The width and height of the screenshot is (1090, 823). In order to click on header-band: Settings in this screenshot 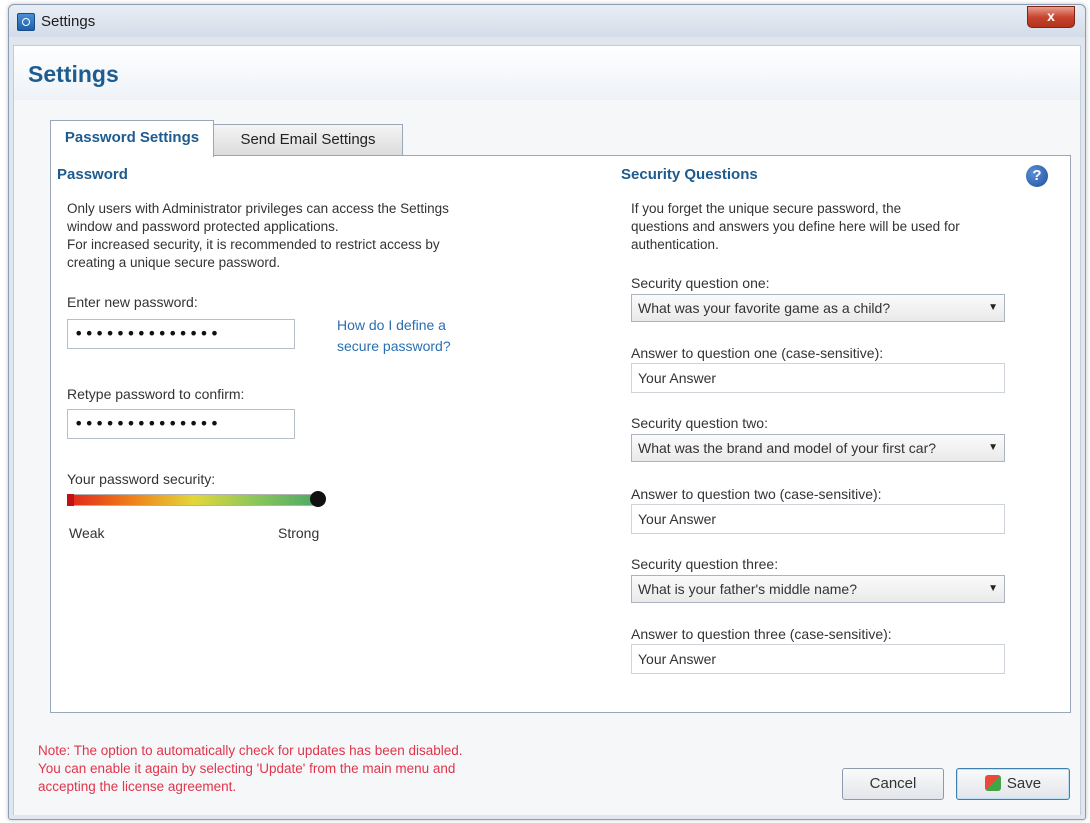, I will do `click(547, 73)`.